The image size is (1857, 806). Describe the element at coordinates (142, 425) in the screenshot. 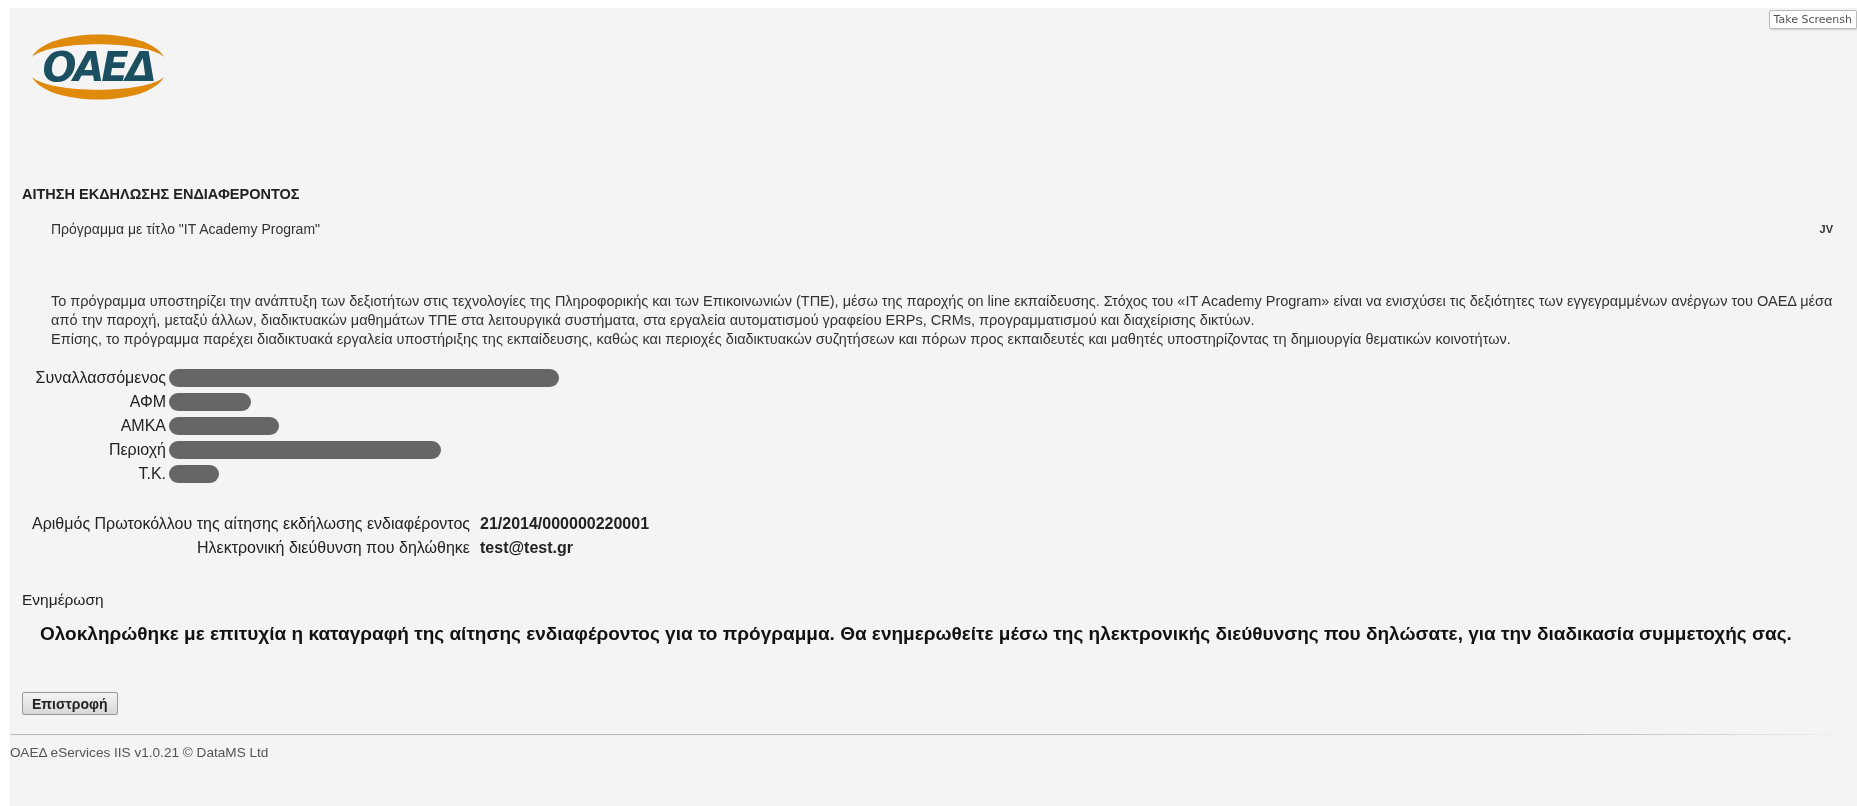

I see `field-label: ΑΜΚΑ` at that location.